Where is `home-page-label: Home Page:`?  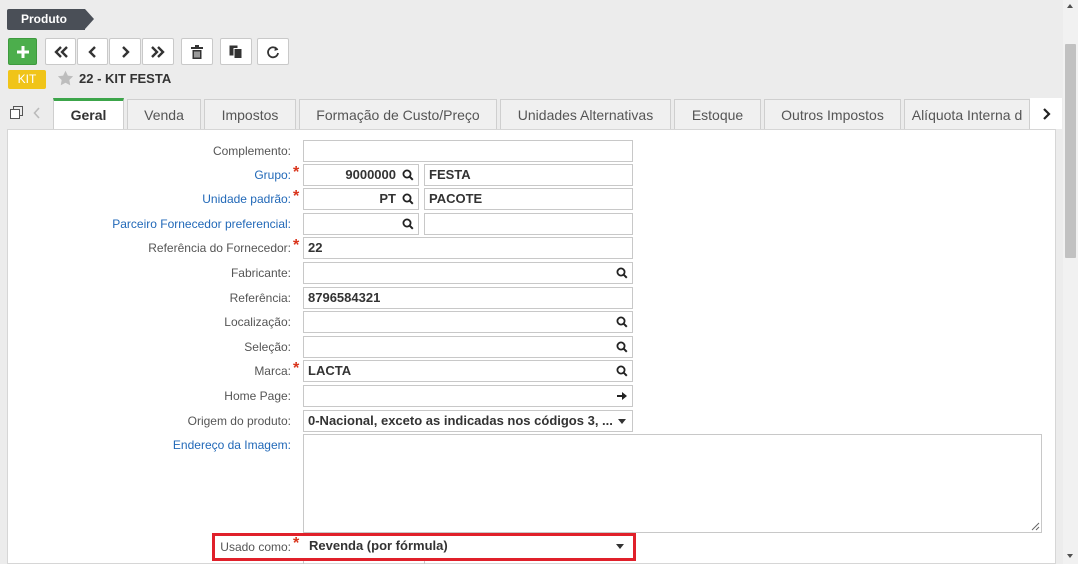
home-page-label: Home Page: is located at coordinates (257, 396).